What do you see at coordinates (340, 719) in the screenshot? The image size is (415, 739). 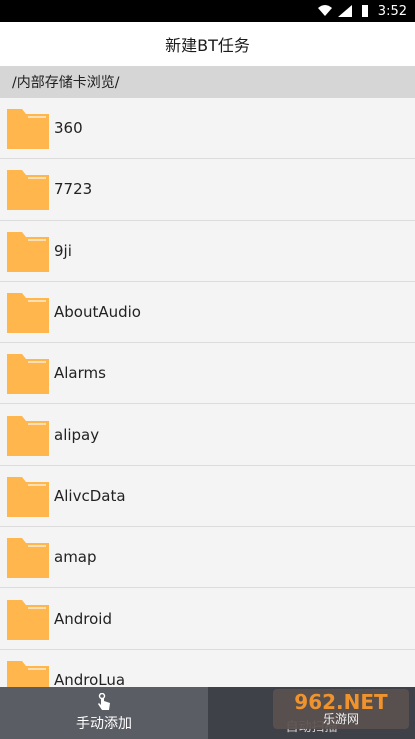 I see `watermark-text-bottom: 乐游网` at bounding box center [340, 719].